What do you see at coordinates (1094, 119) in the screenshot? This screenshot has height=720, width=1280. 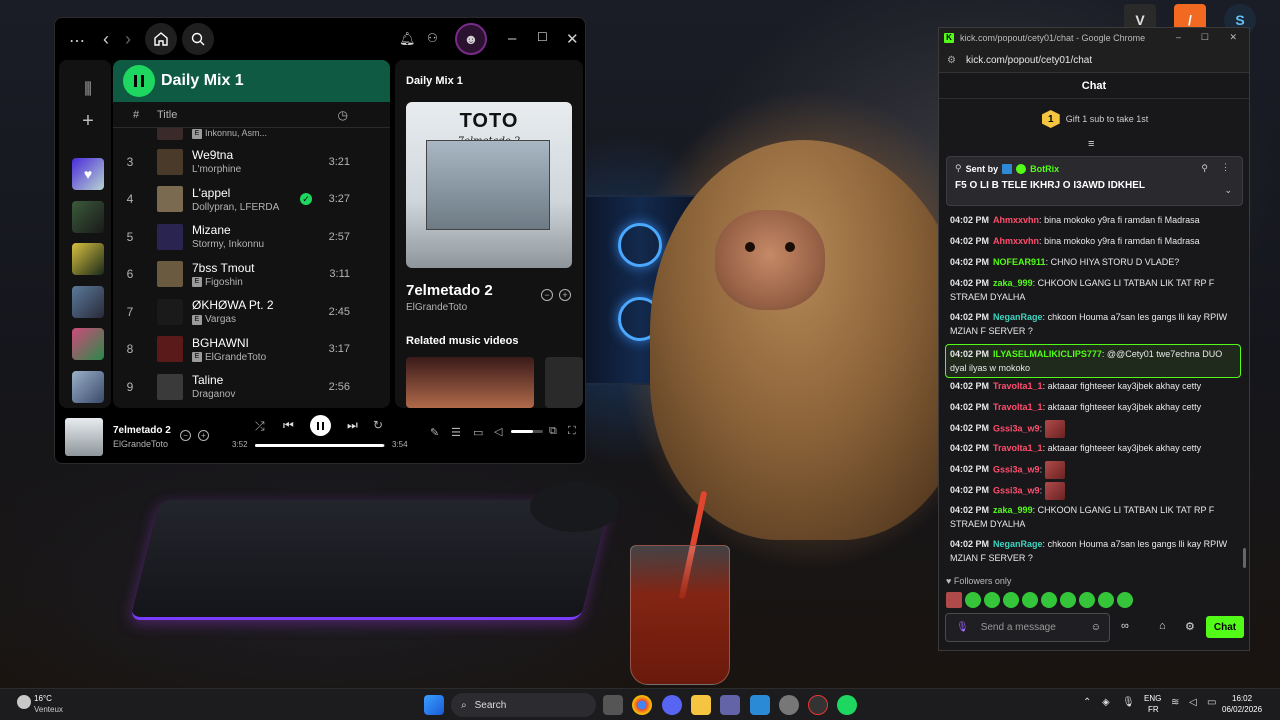 I see `gift-sub-row: 1 Gift 1 sub to take 1st` at bounding box center [1094, 119].